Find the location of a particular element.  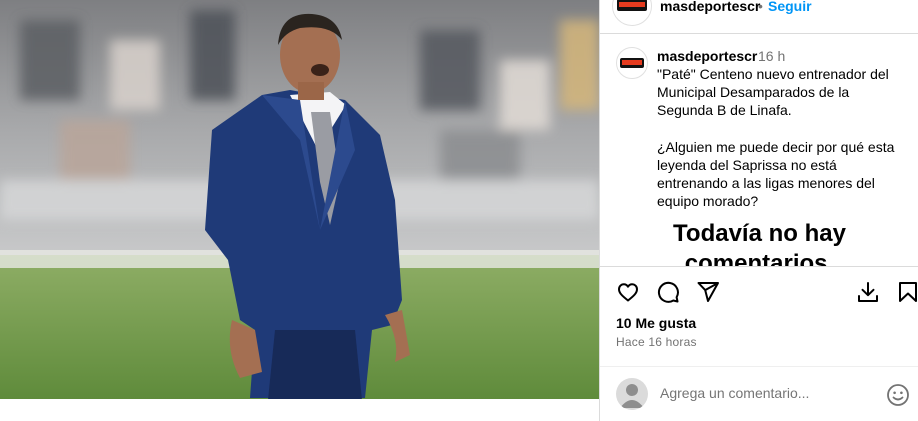

download-button is located at coordinates (868, 292).